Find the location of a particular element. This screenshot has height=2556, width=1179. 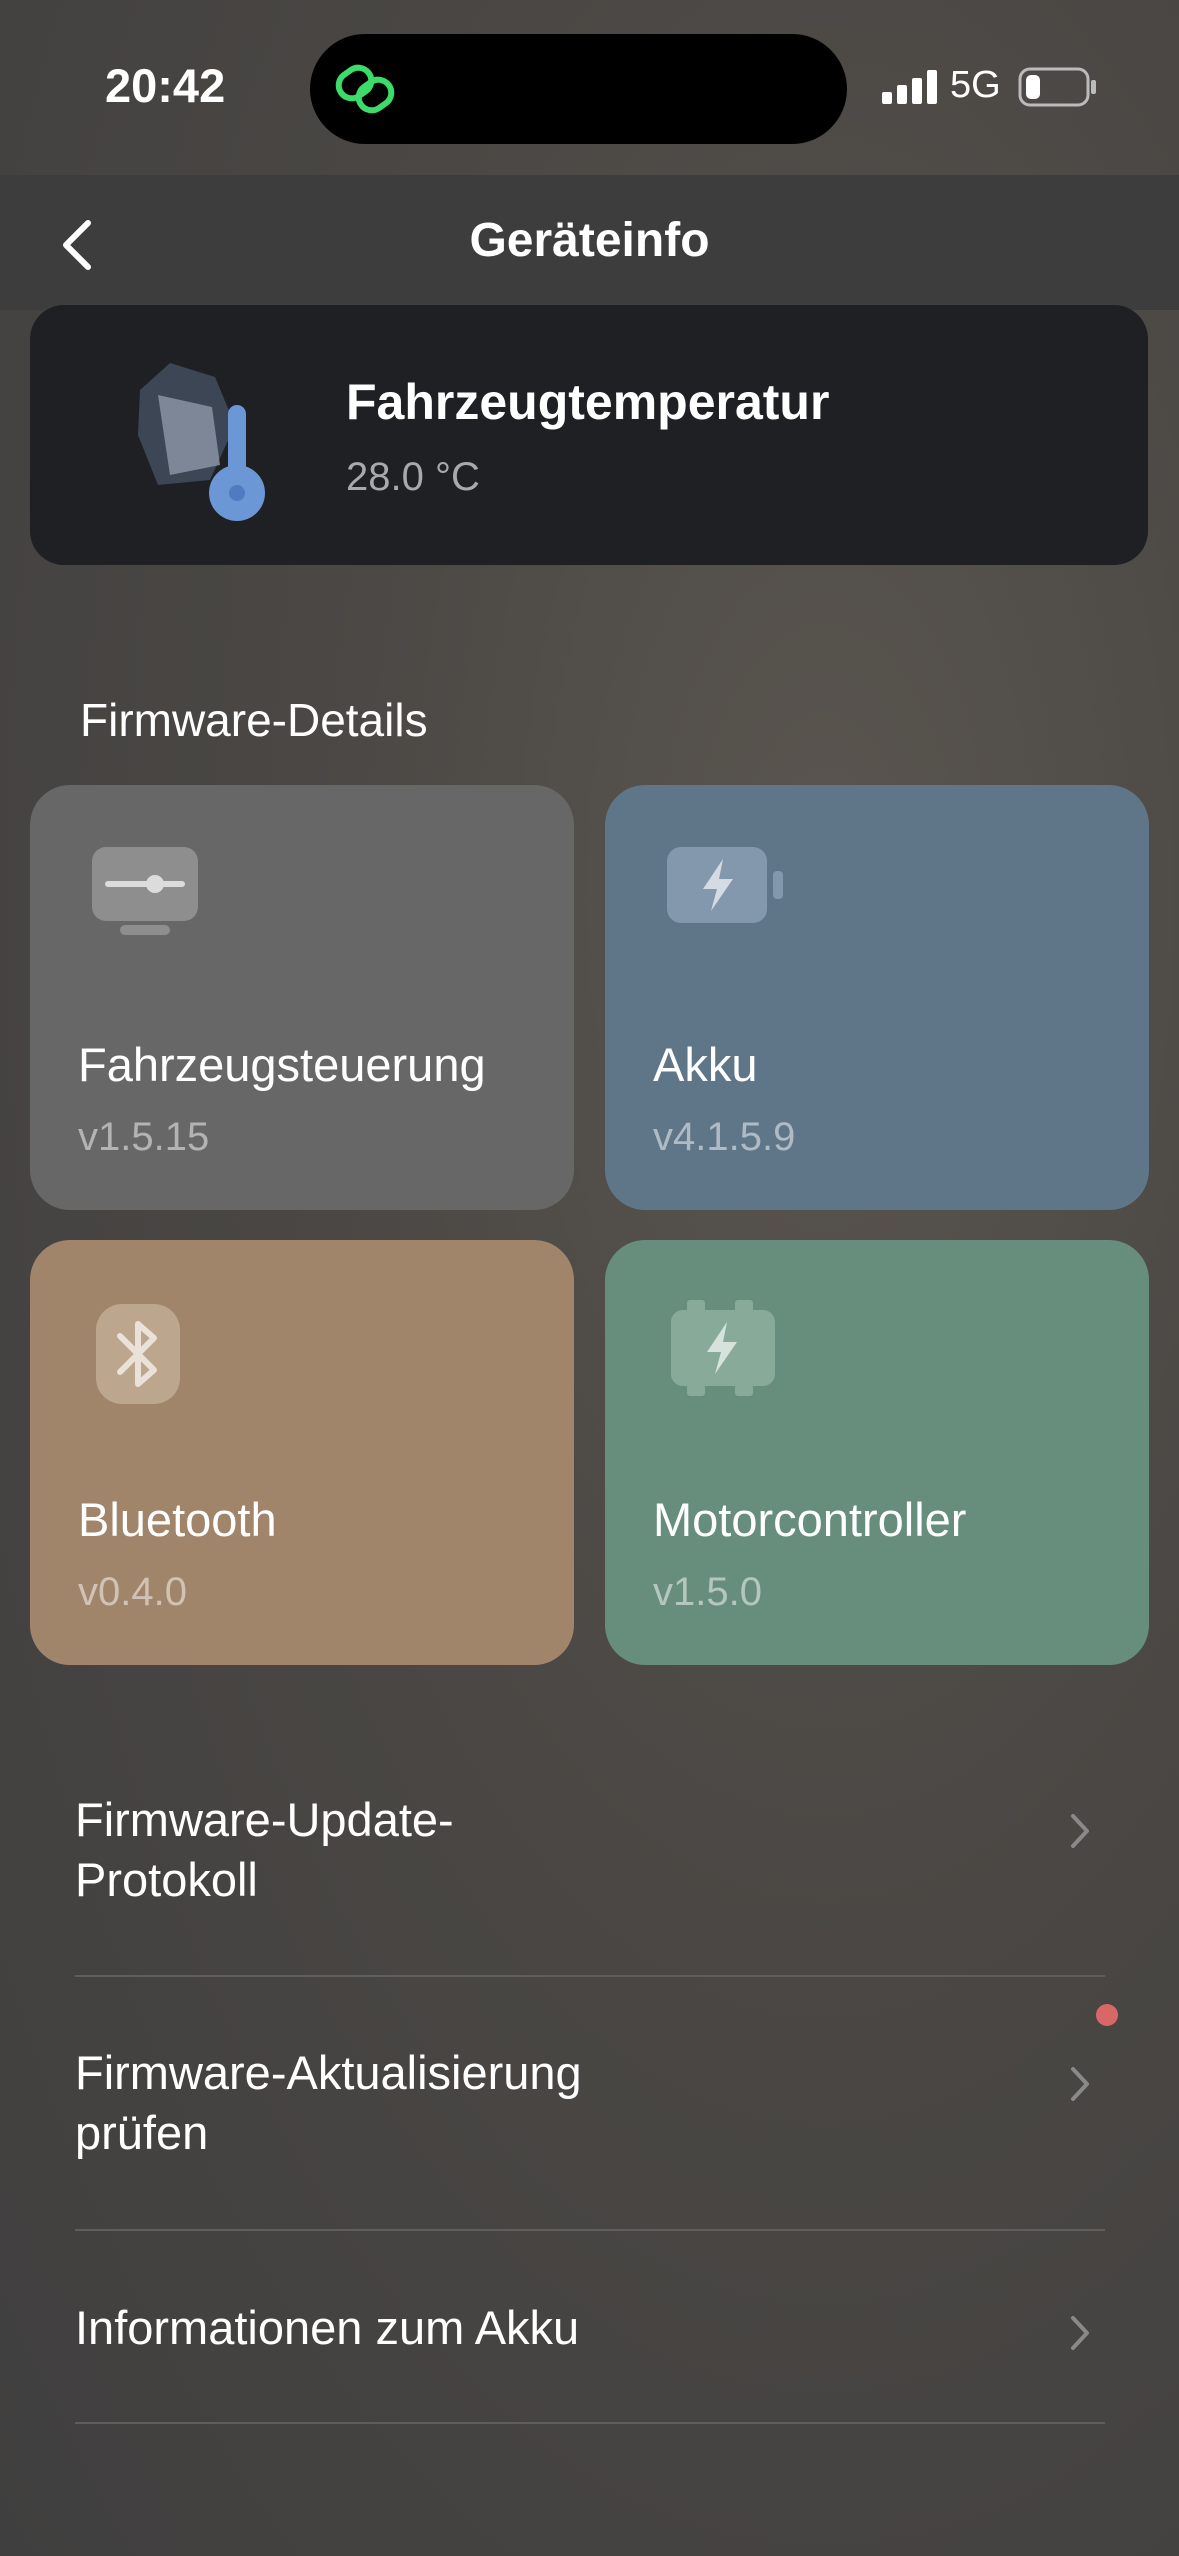

tile-name: Bluetooth is located at coordinates (177, 1519).